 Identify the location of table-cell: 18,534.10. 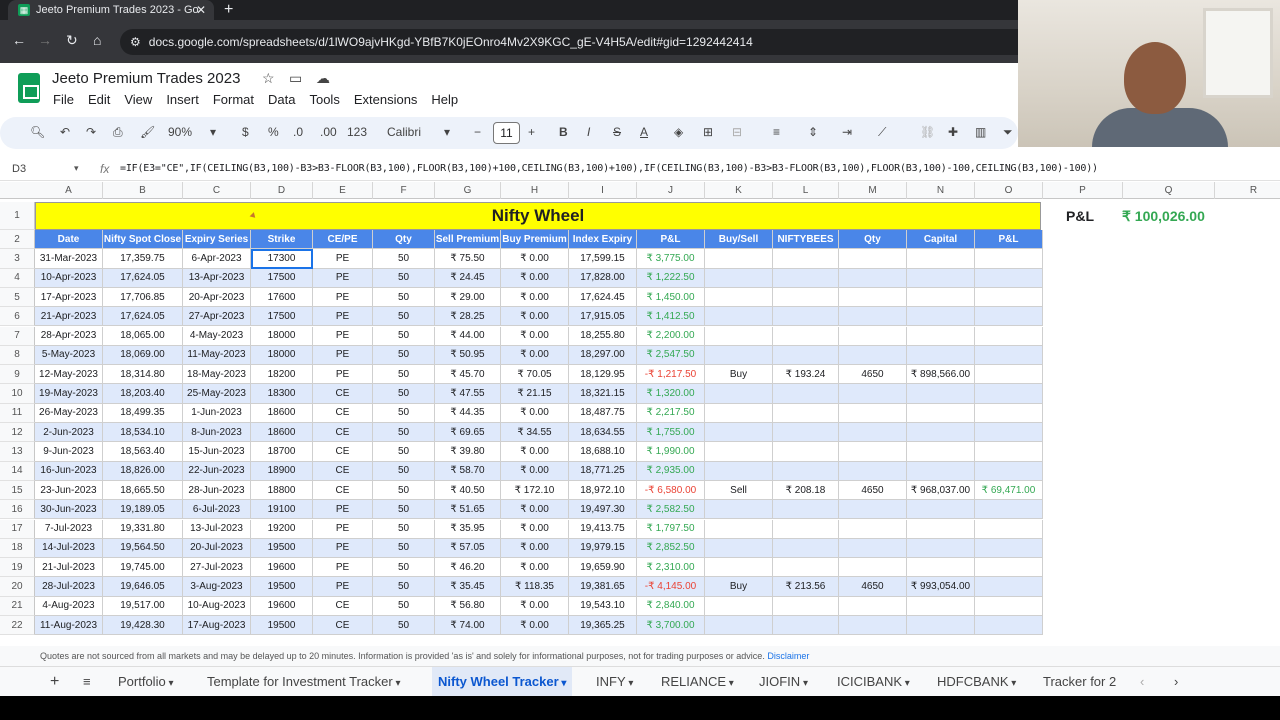
(143, 433).